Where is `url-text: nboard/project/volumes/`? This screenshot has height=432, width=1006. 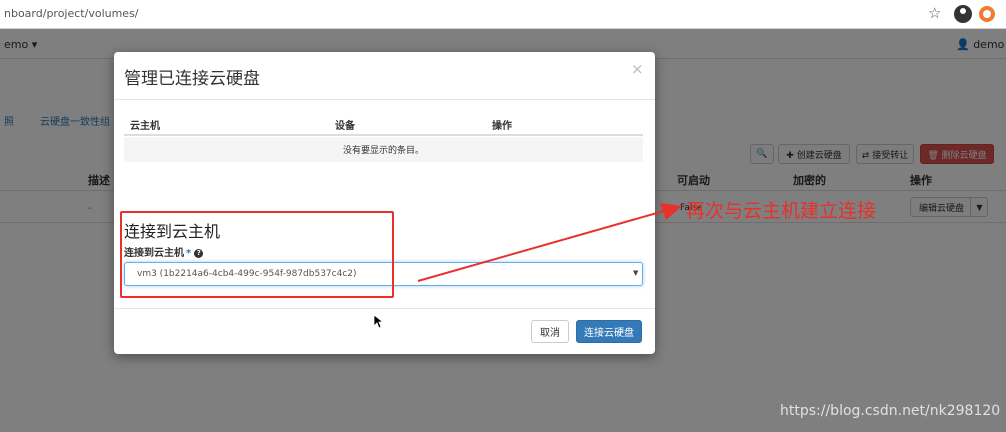 url-text: nboard/project/volumes/ is located at coordinates (71, 13).